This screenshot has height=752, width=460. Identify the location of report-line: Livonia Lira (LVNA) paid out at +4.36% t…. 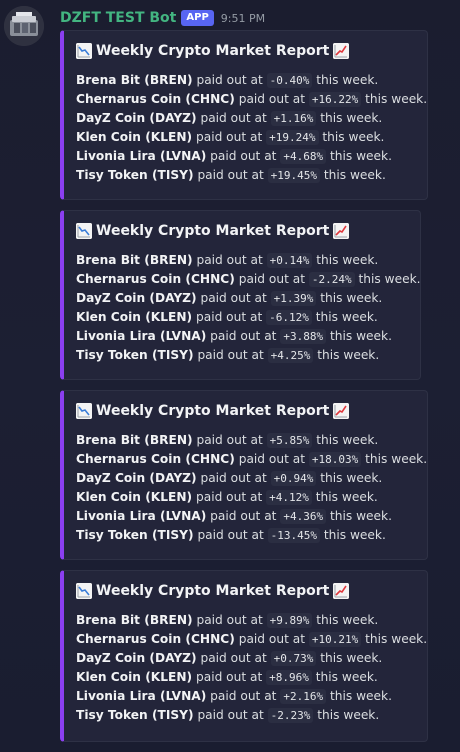
(245, 516).